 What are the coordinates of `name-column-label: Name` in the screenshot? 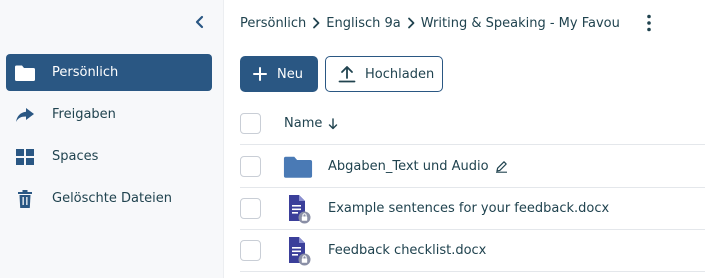 It's located at (303, 123).